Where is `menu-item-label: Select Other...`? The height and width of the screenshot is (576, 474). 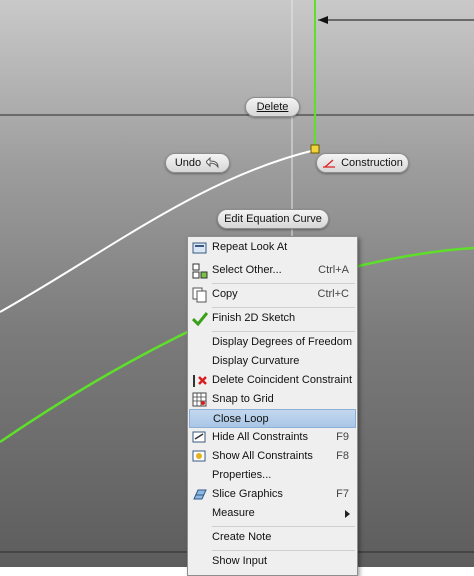 menu-item-label: Select Other... is located at coordinates (247, 270).